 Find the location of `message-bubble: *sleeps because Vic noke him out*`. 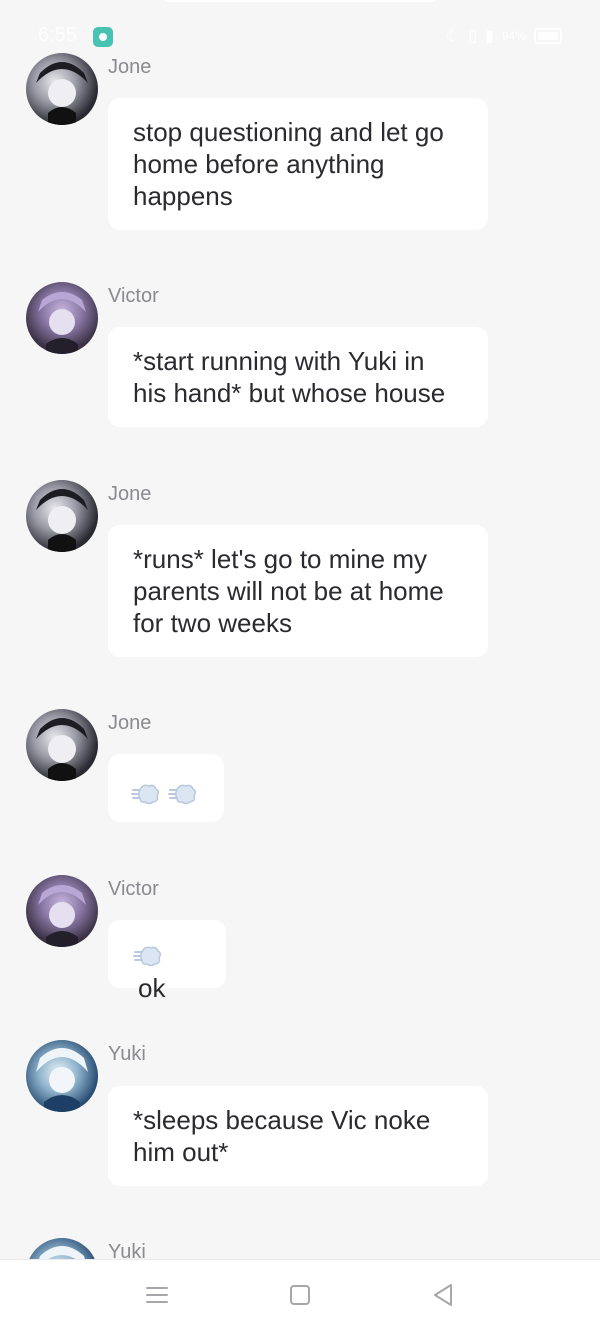

message-bubble: *sleeps because Vic noke him out* is located at coordinates (298, 1136).